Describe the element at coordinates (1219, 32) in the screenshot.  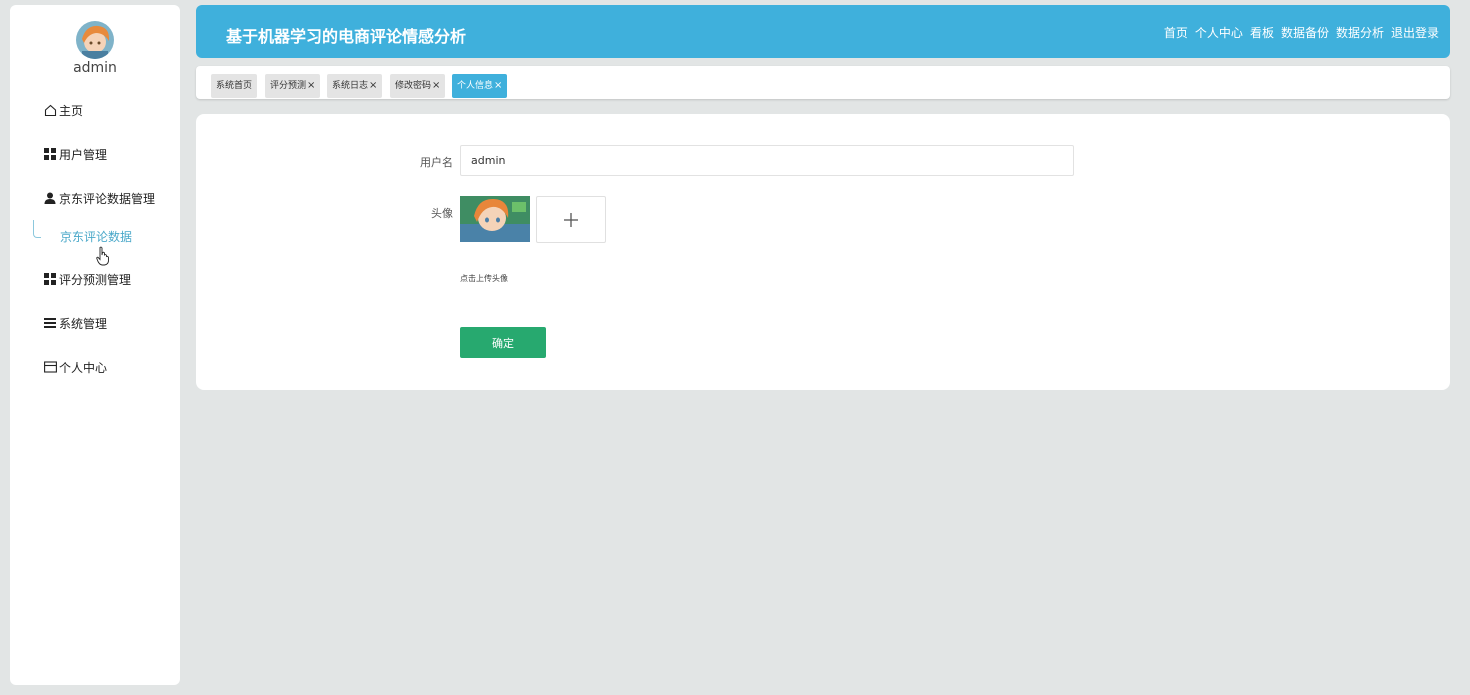
I see `nav-personal-center: 个人中心` at that location.